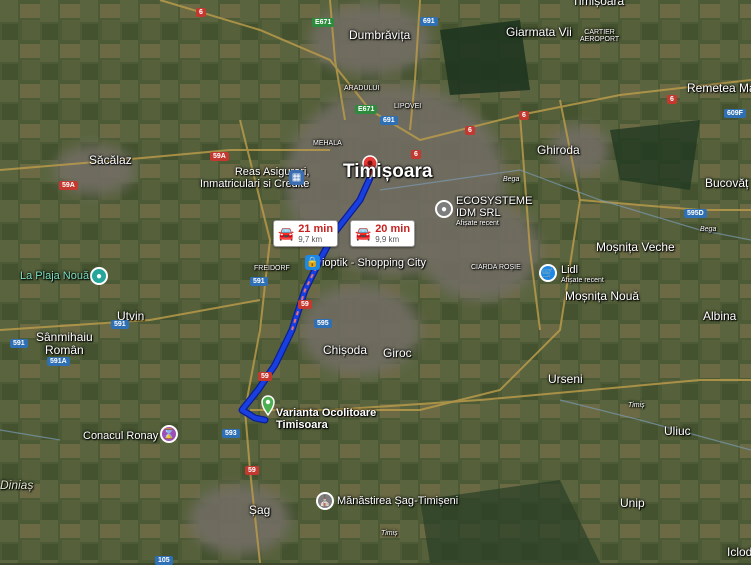  What do you see at coordinates (362, 88) in the screenshot?
I see `district-label-aradului: ARADULUI` at bounding box center [362, 88].